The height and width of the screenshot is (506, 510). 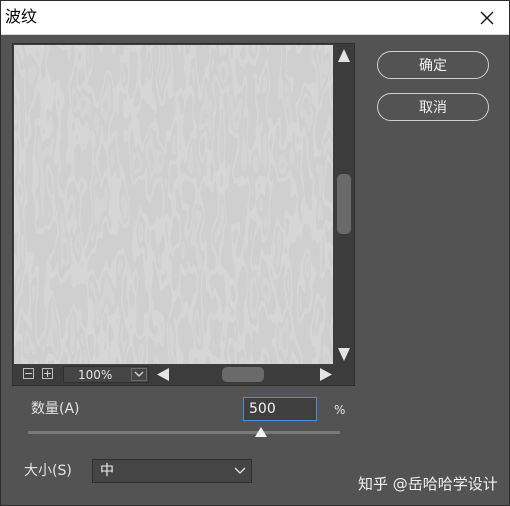 I want to click on zoom-dropdown-button, so click(x=139, y=374).